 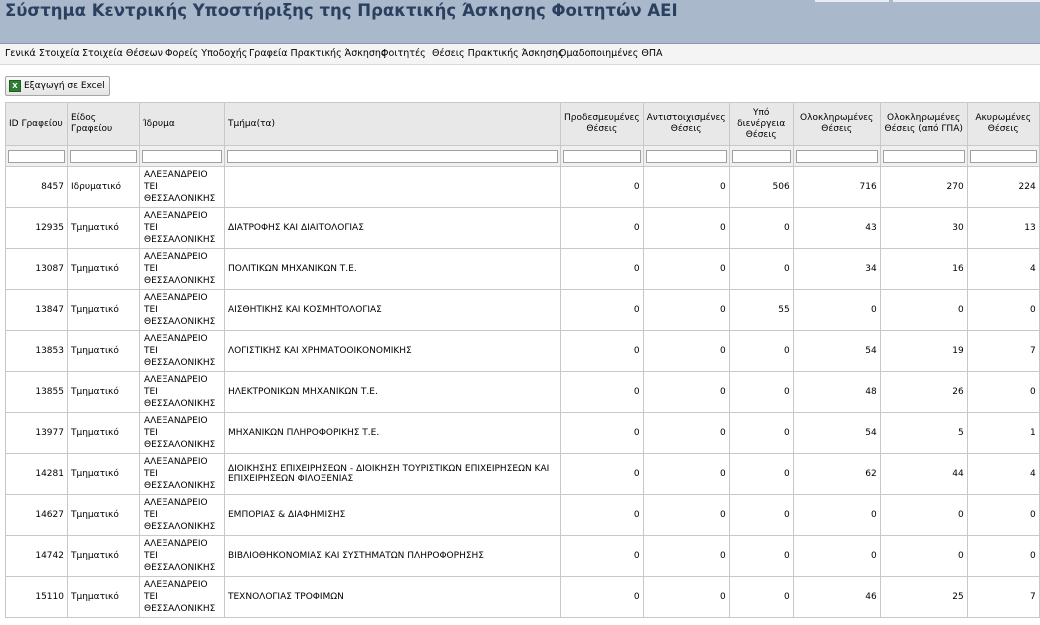 I want to click on menu-item-general: Γενικά Στοιχεία, so click(x=42, y=53).